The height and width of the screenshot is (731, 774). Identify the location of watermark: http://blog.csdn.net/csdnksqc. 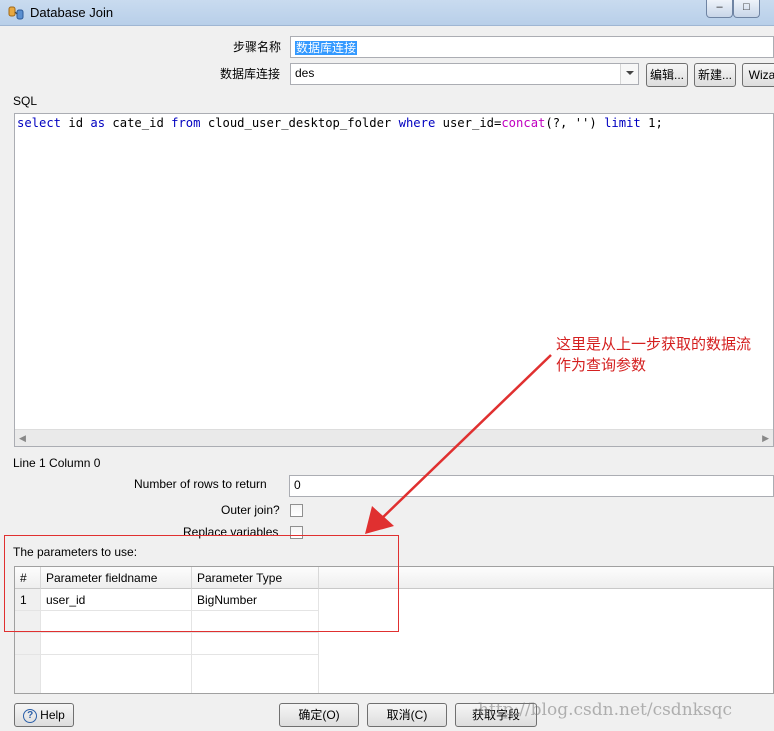
(605, 710).